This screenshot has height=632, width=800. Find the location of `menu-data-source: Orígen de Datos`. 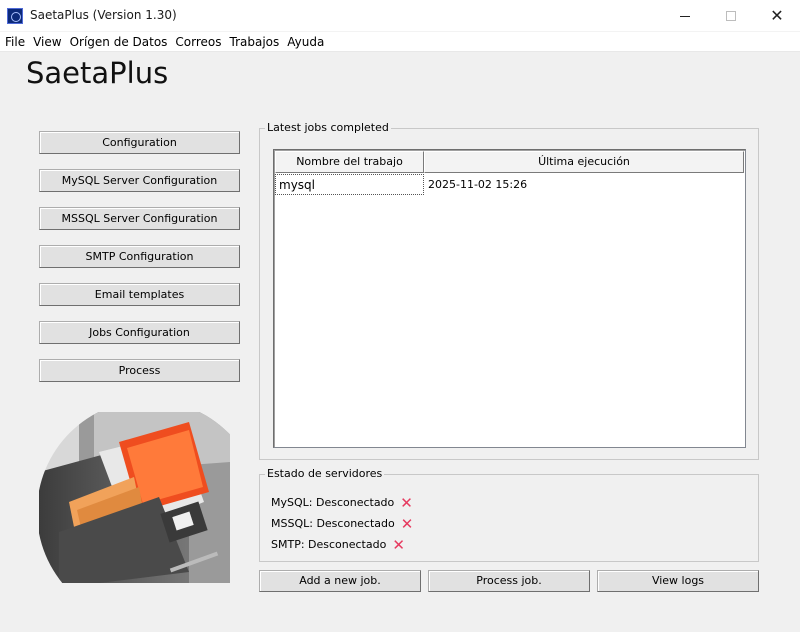

menu-data-source: Orígen de Datos is located at coordinates (119, 42).